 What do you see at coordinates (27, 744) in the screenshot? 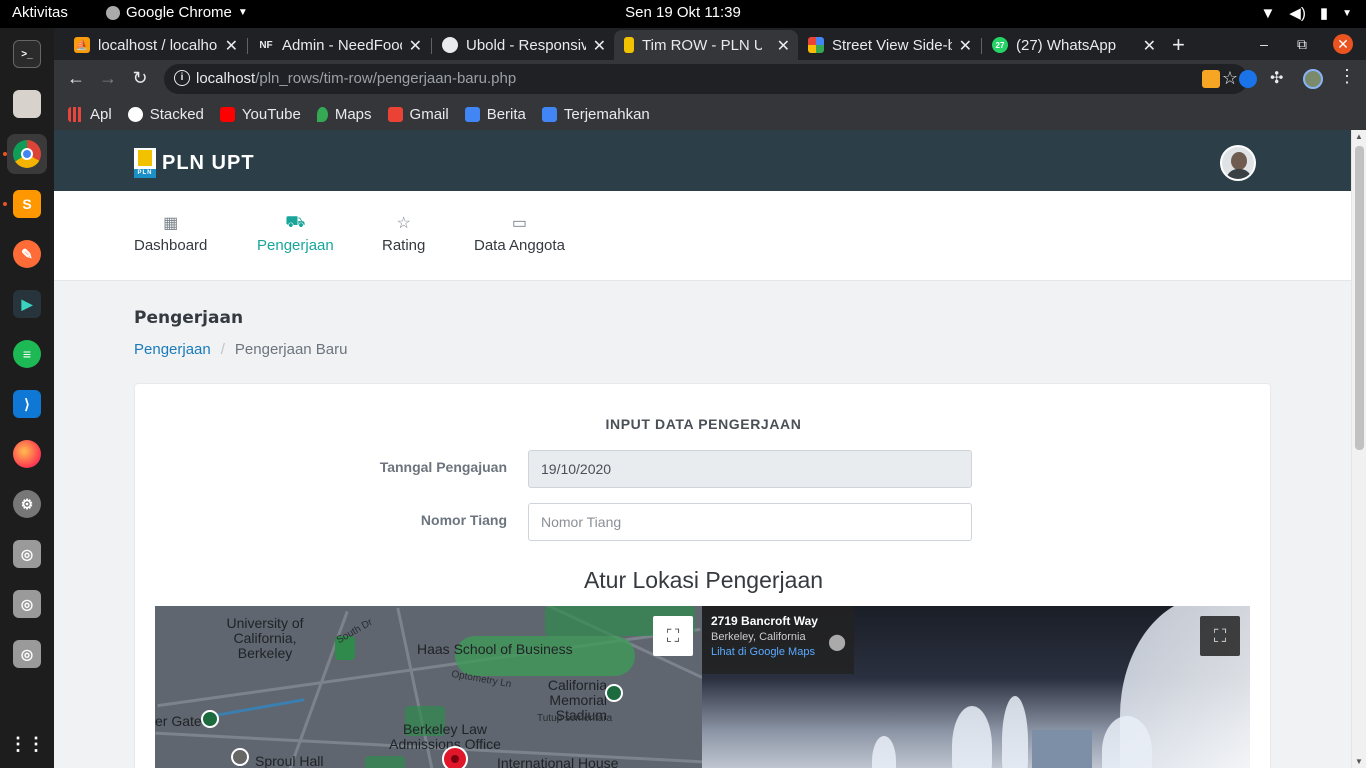
I see `show-applications-button: ⋮⋮` at bounding box center [27, 744].